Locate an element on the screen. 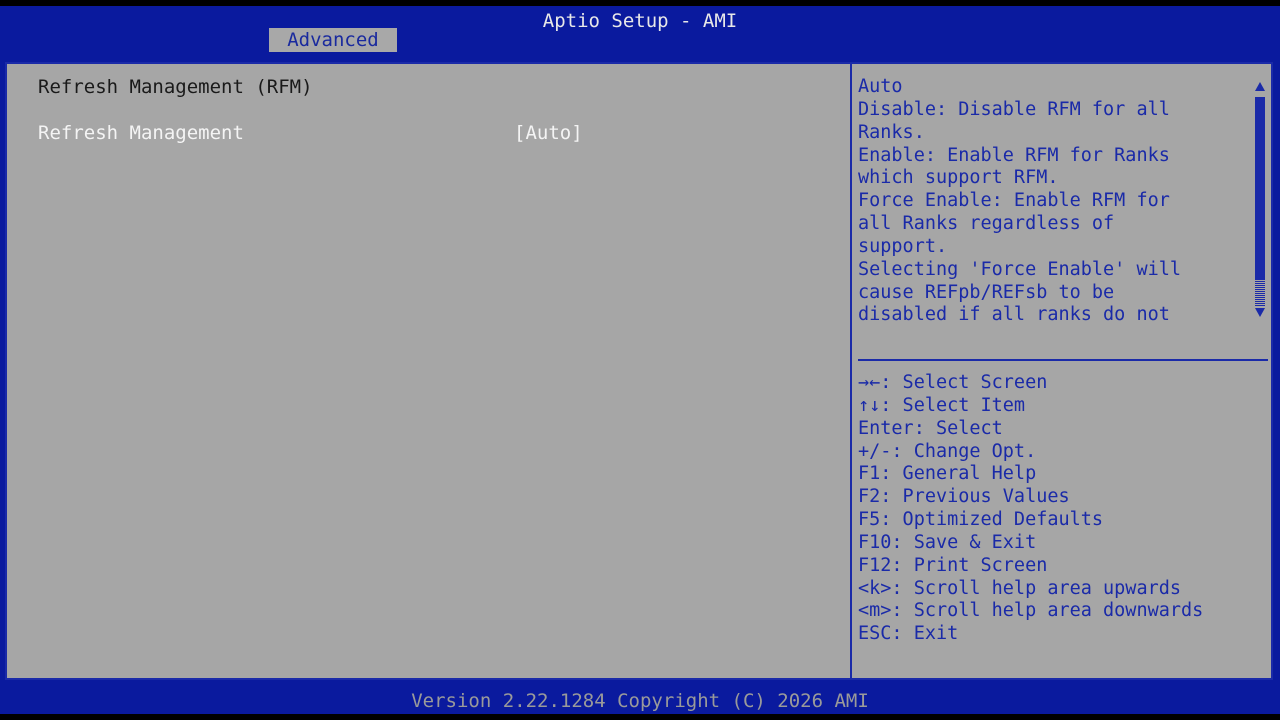 The height and width of the screenshot is (720, 1280). help-line: Force Enable: Enable RFM for is located at coordinates (1014, 200).